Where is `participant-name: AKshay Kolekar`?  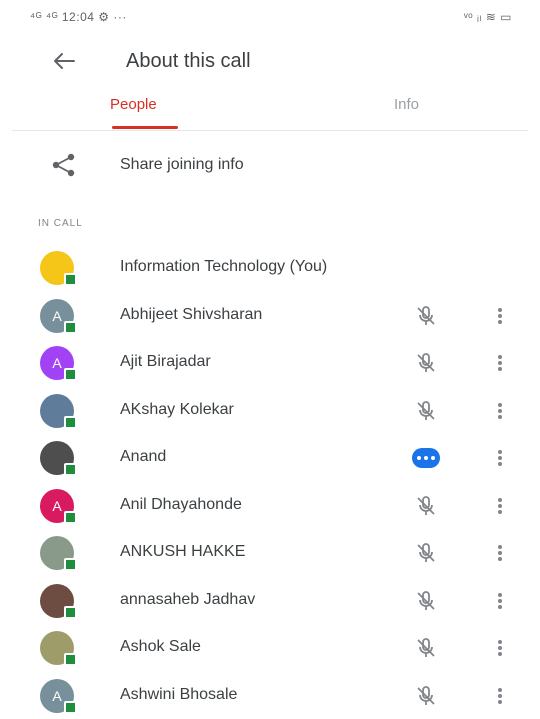
participant-name: AKshay Kolekar is located at coordinates (177, 410).